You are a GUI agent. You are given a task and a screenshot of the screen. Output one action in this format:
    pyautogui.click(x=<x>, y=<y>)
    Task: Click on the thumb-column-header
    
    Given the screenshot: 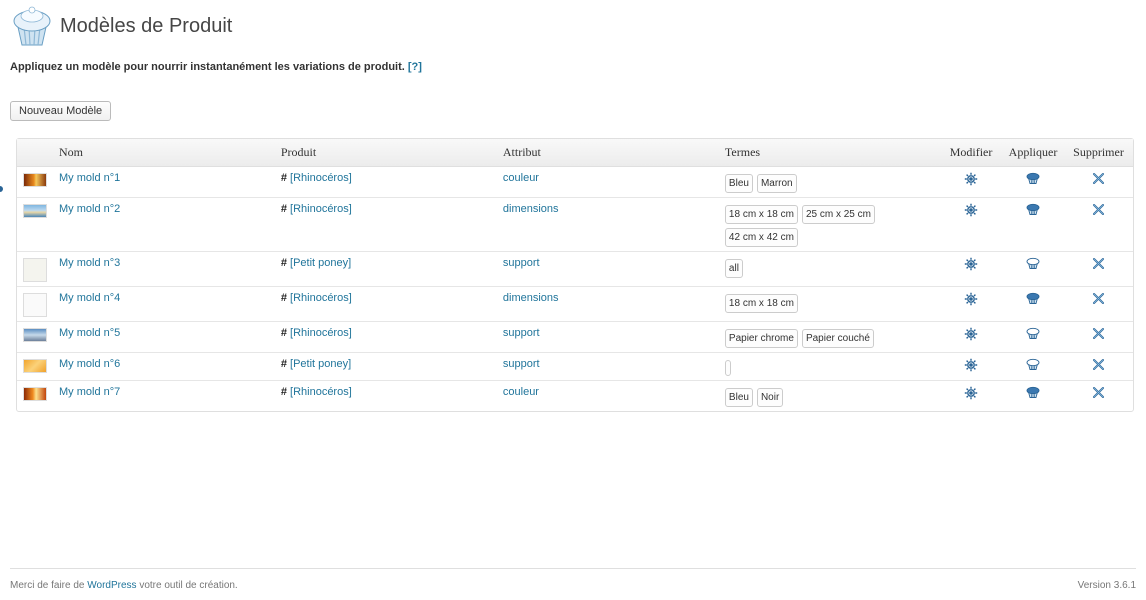 What is the action you would take?
    pyautogui.click(x=35, y=153)
    